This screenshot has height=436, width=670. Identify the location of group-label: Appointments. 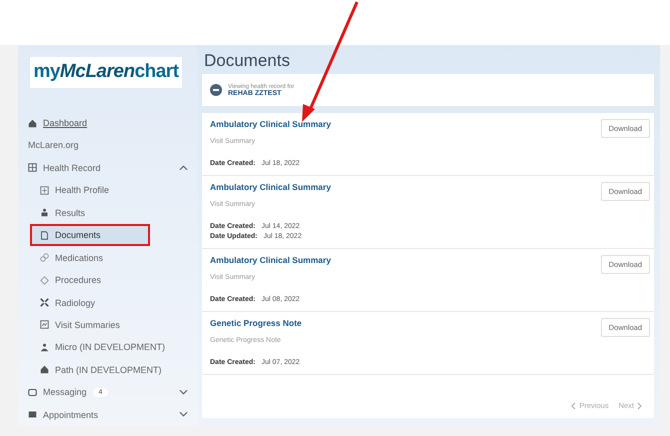
(70, 415).